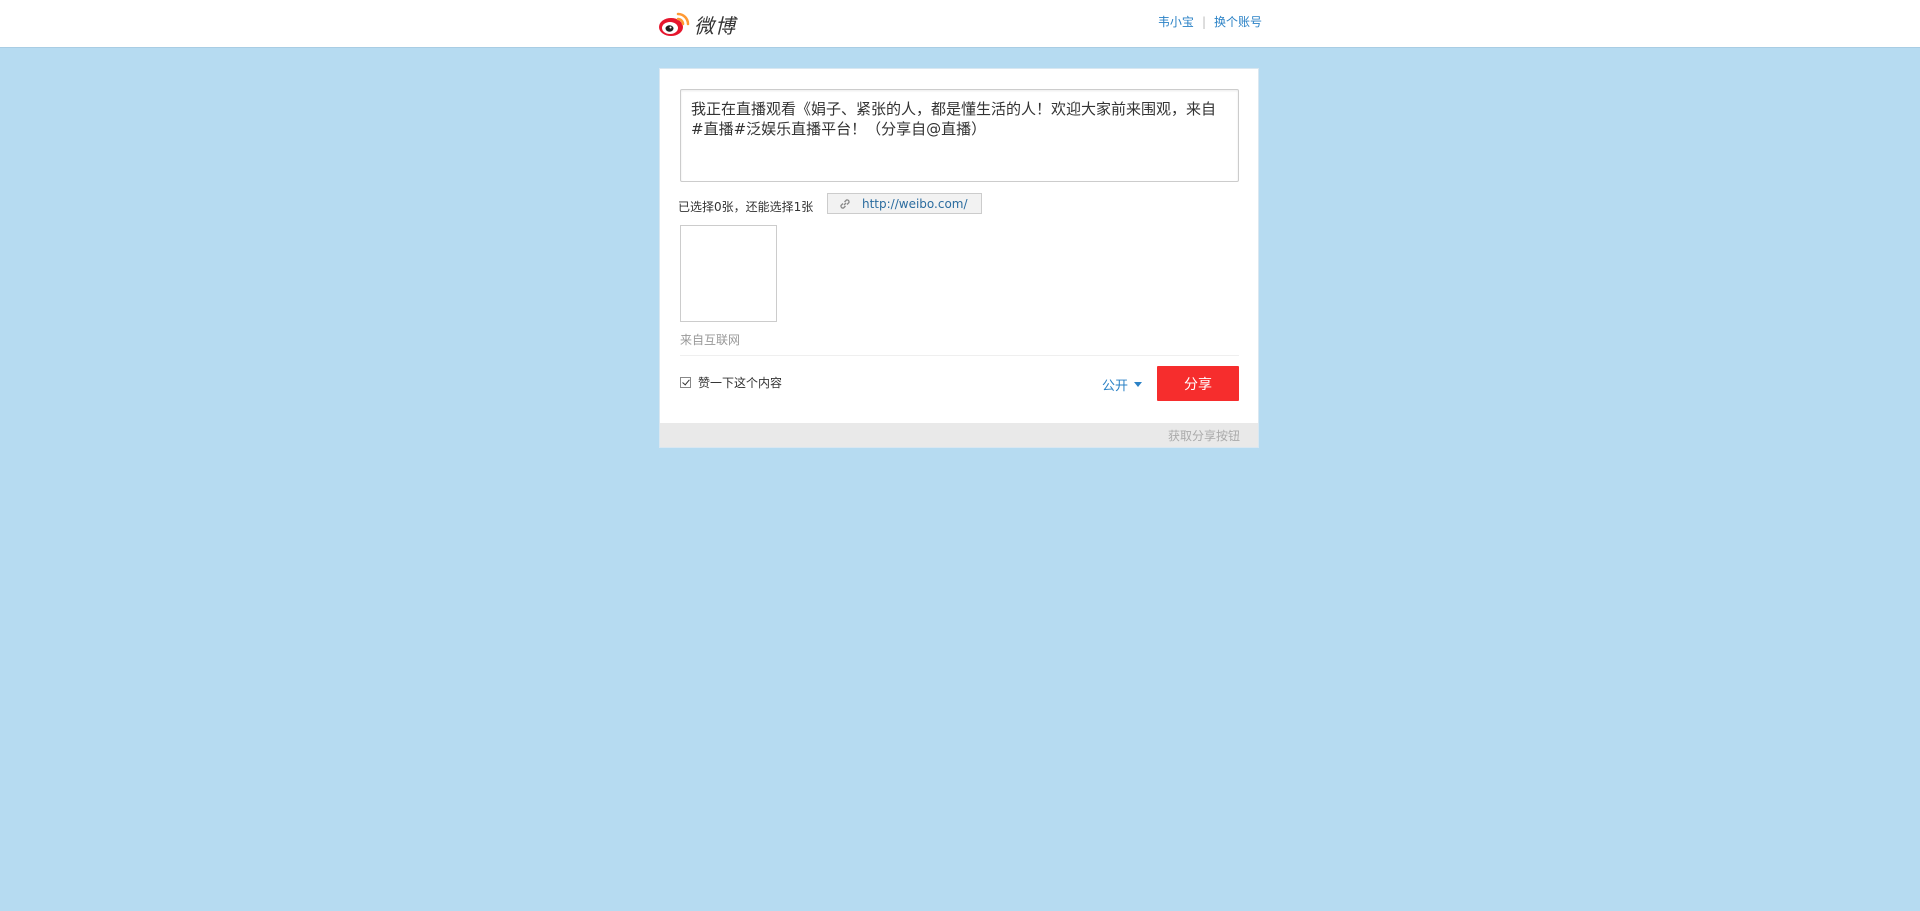 The width and height of the screenshot is (1920, 911). What do you see at coordinates (1138, 384) in the screenshot?
I see `caret-down-icon` at bounding box center [1138, 384].